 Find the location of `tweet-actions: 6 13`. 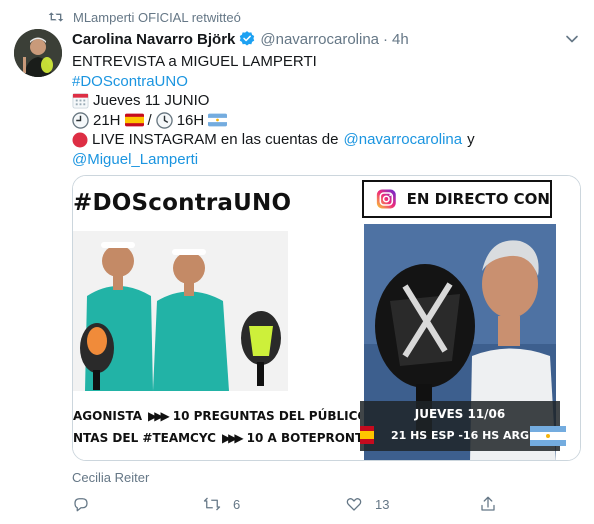

tweet-actions: 6 13 is located at coordinates (292, 506).